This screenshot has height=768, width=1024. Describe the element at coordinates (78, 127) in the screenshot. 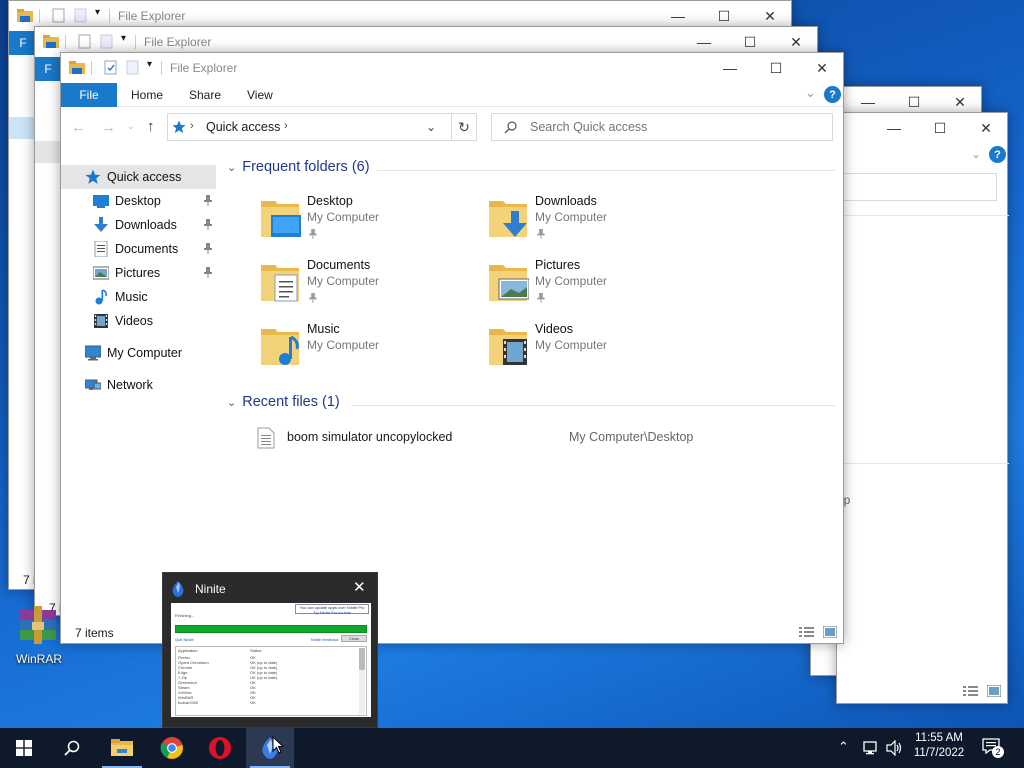

I see `back-button: ←` at that location.